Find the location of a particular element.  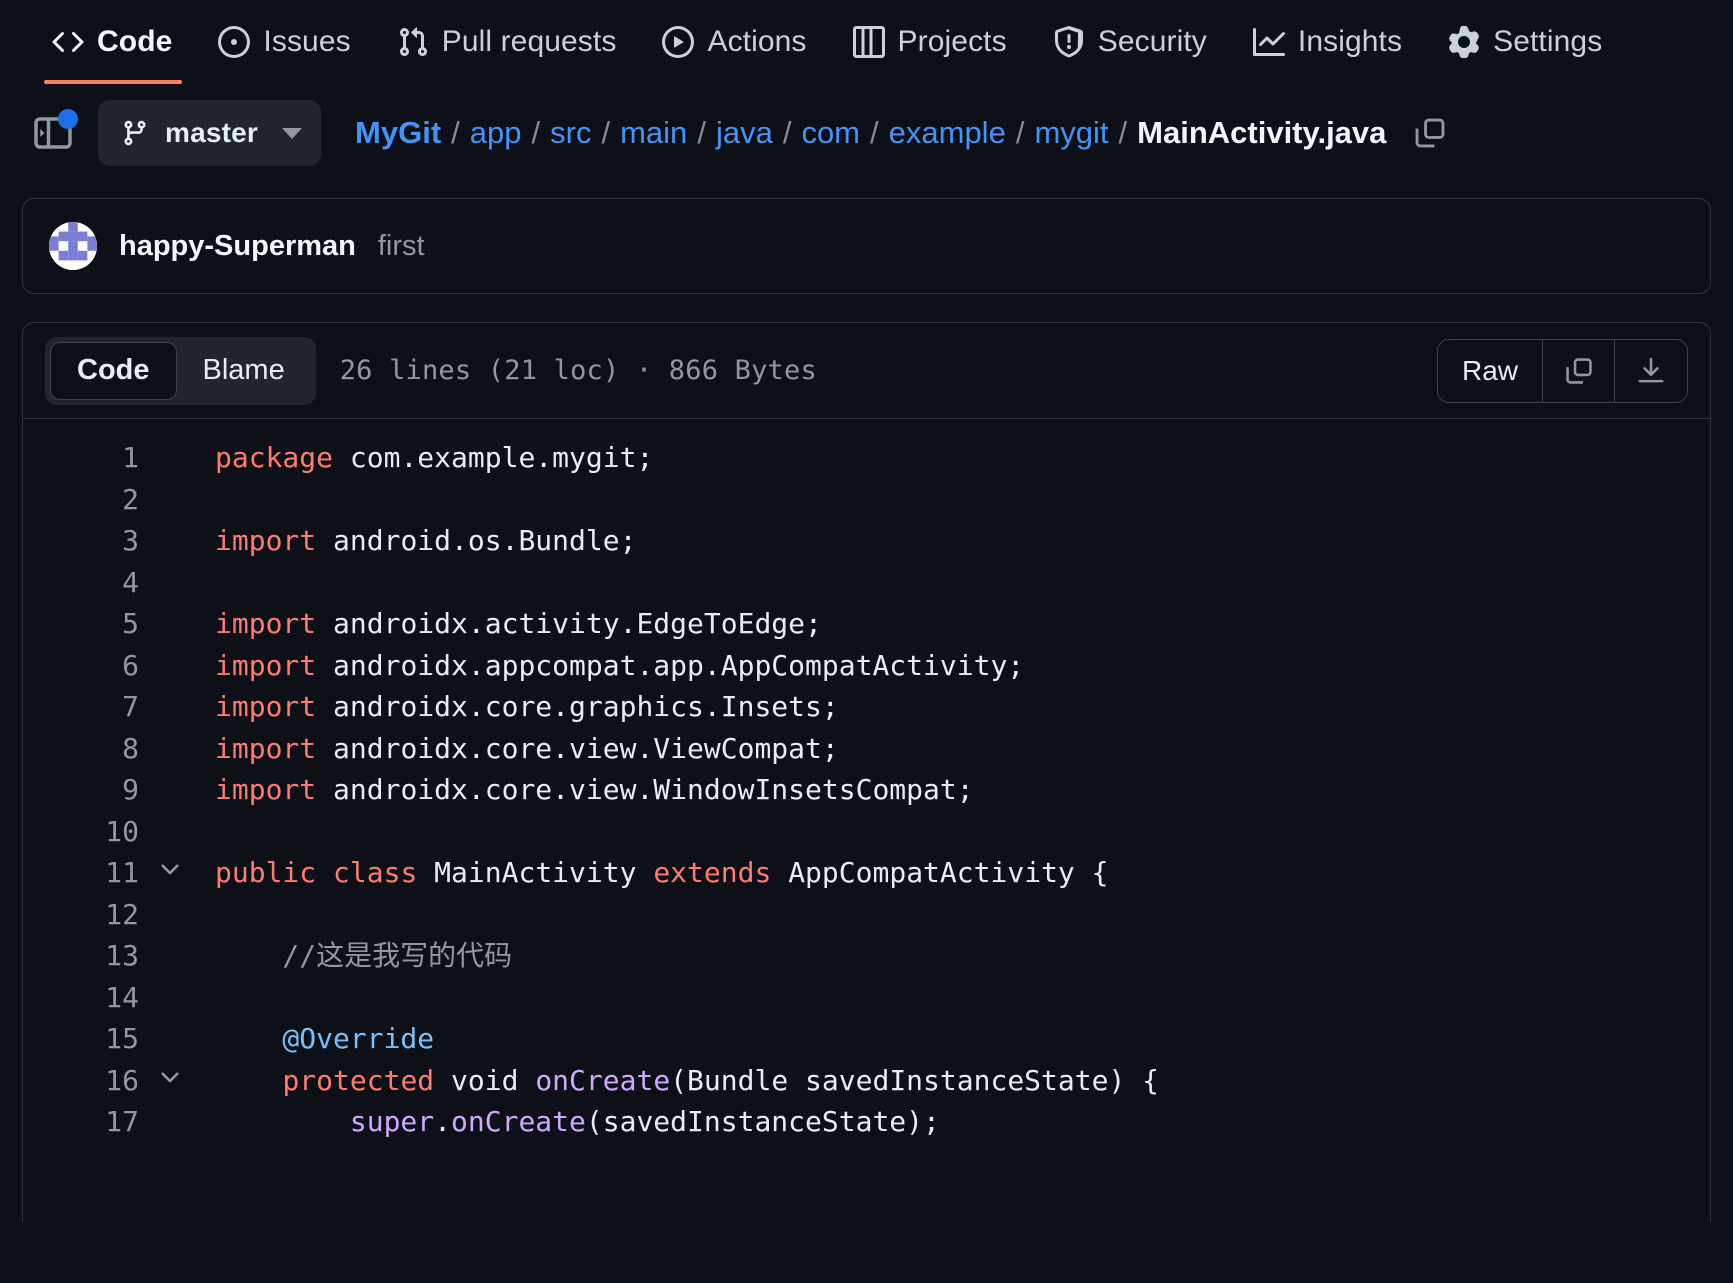

nav-item-pull-requests: Pull requests is located at coordinates (508, 42).